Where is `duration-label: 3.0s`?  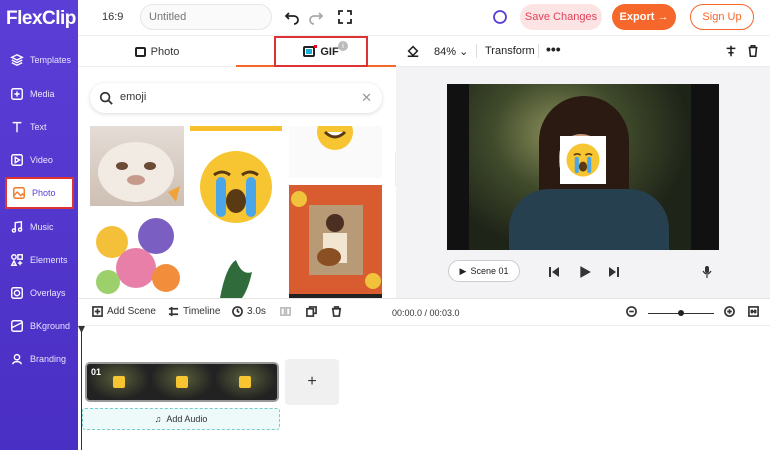
duration-label: 3.0s is located at coordinates (256, 311).